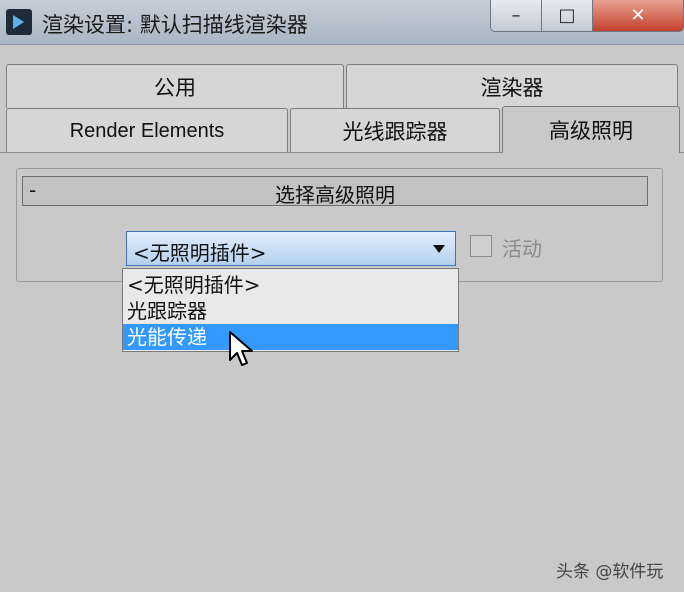  I want to click on option-light-tracer: 光跟踪器, so click(167, 311).